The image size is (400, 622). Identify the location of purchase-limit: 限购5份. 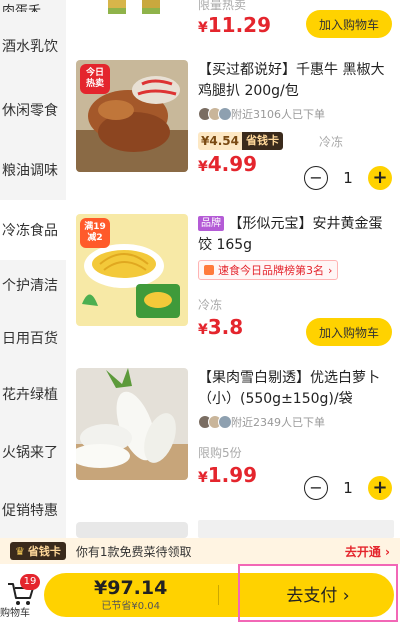
(220, 453).